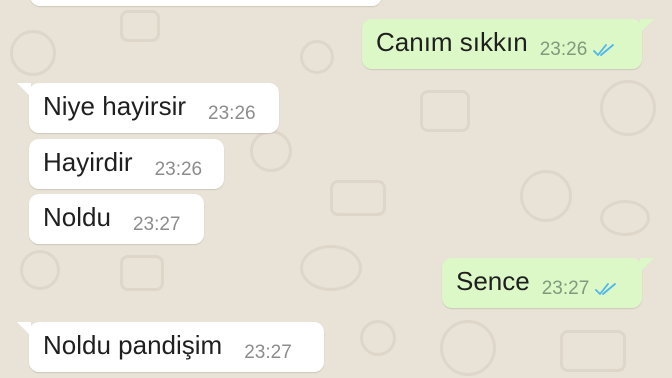 This screenshot has height=378, width=672. I want to click on message-bubble-incoming: Hayirdir 23:26, so click(126, 164).